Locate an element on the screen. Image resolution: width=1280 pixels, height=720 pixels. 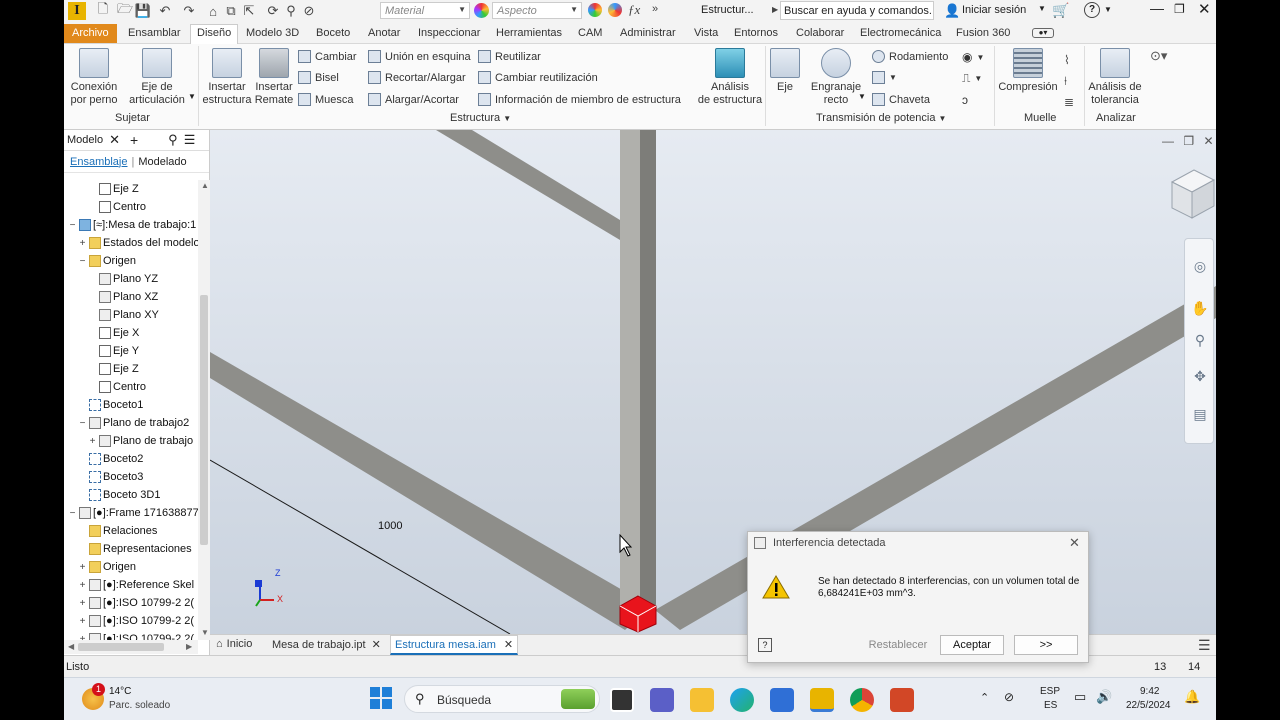
file-explorer-icon is located at coordinates (702, 700).